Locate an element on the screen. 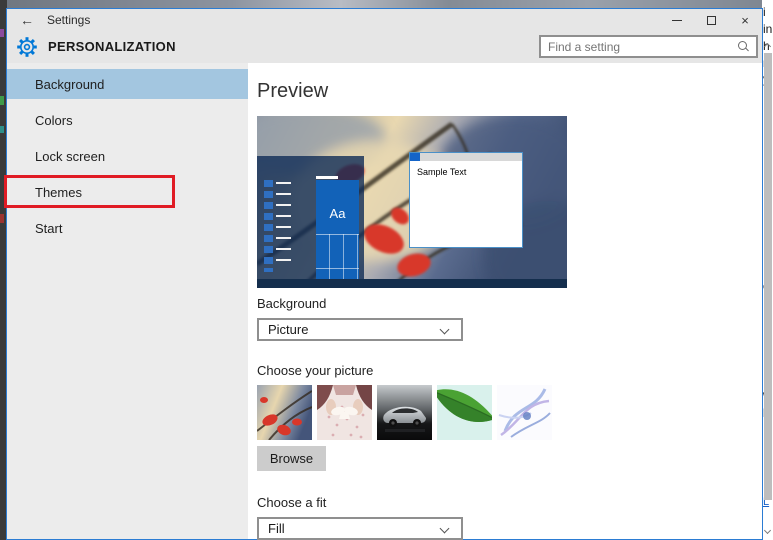 This screenshot has width=773, height=540. sidebar-item-start: Start is located at coordinates (127, 228).